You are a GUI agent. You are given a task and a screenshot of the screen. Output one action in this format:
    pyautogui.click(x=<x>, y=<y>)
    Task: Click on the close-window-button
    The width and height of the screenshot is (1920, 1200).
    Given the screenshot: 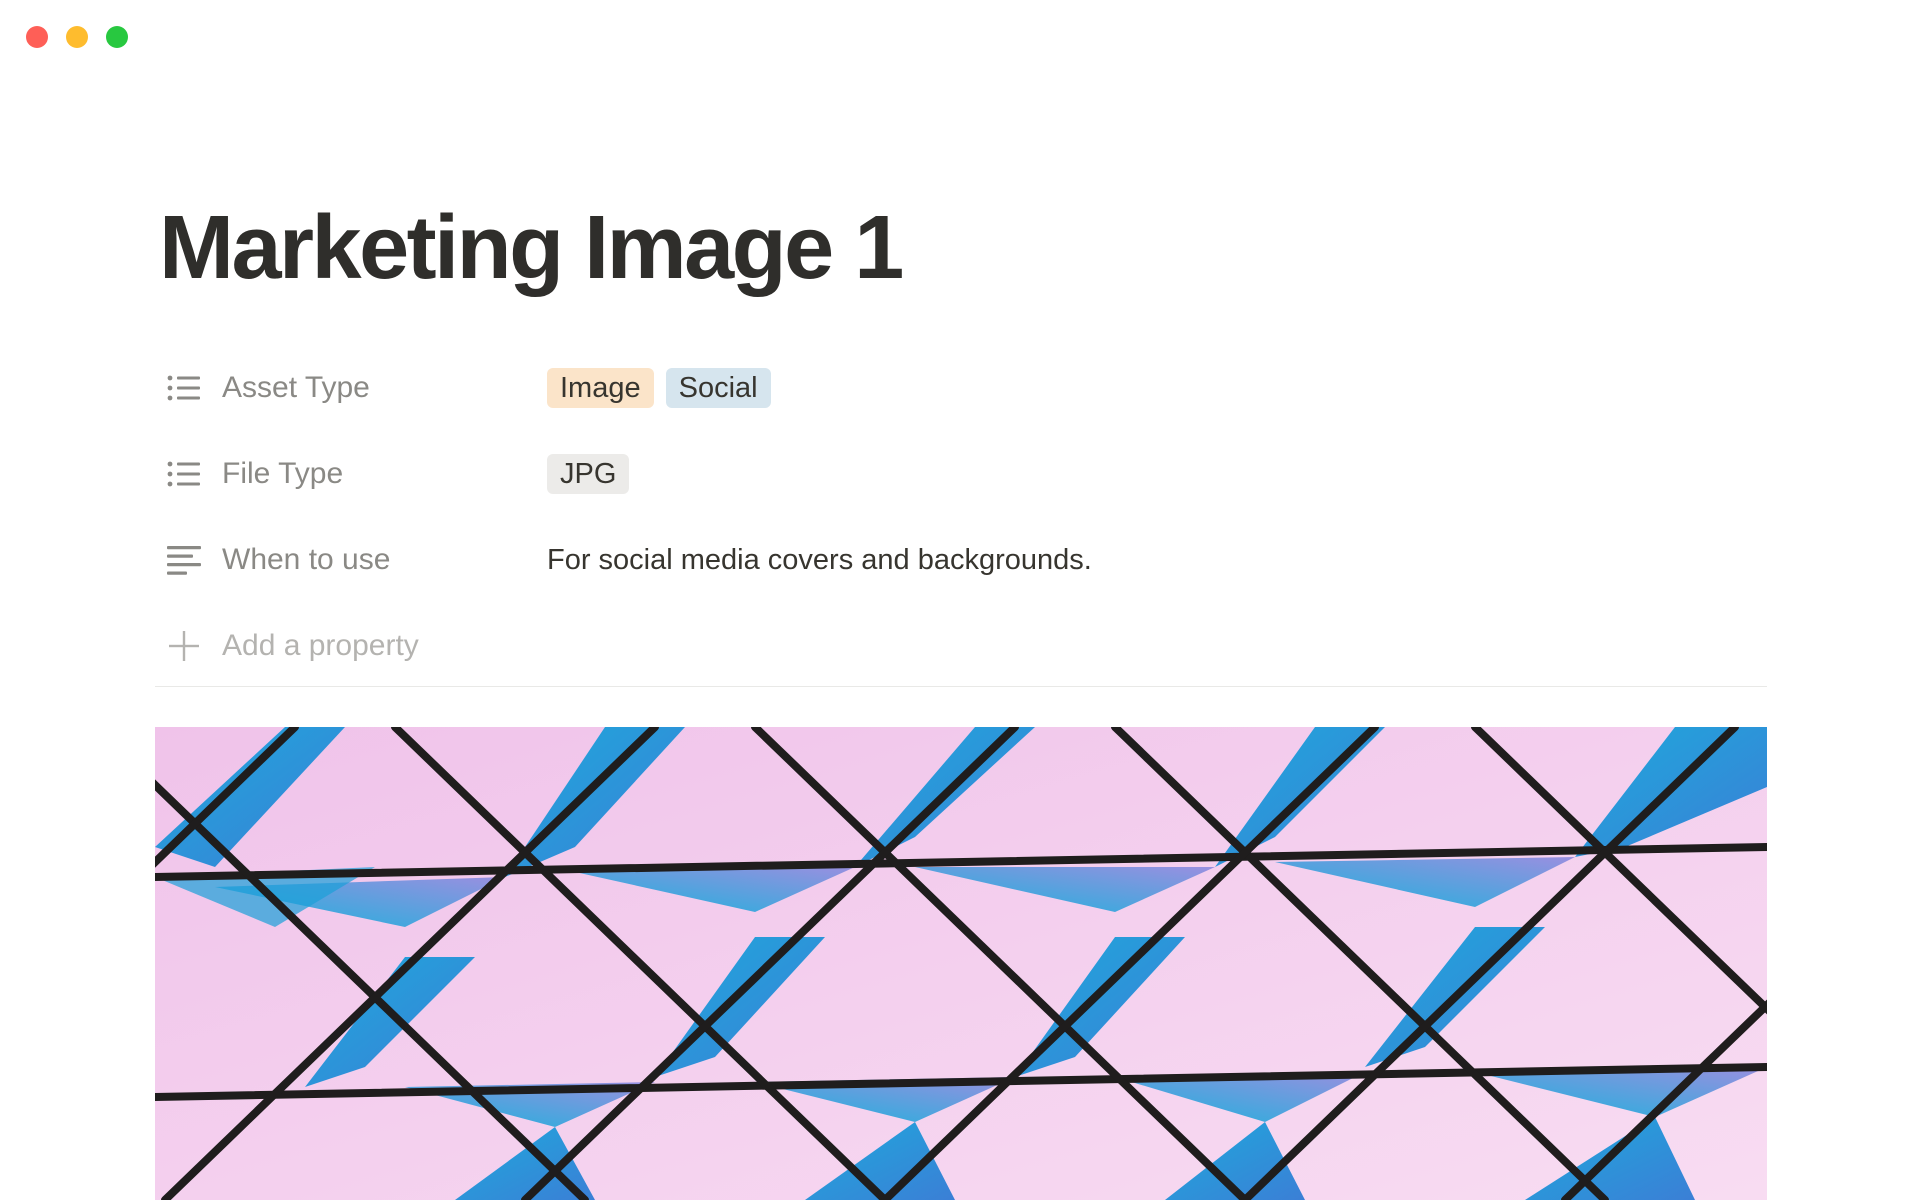 What is the action you would take?
    pyautogui.click(x=37, y=37)
    